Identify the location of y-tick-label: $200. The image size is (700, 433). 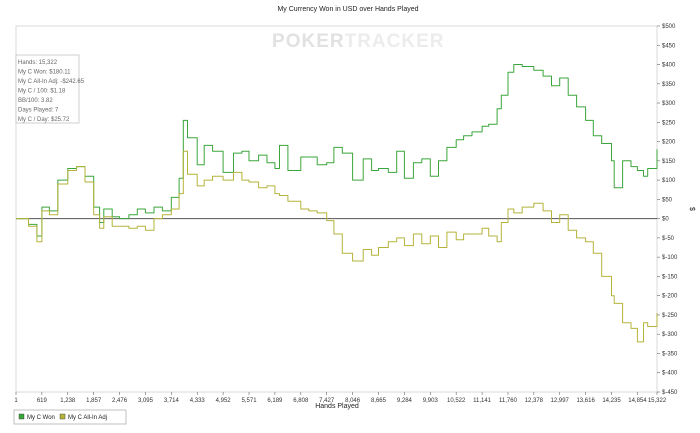
(669, 143).